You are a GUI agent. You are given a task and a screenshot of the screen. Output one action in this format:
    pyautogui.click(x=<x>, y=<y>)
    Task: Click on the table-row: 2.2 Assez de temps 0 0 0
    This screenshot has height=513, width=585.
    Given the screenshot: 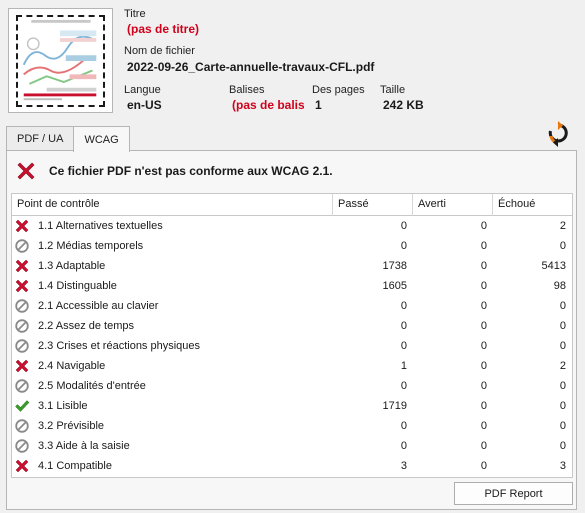 What is the action you would take?
    pyautogui.click(x=292, y=326)
    